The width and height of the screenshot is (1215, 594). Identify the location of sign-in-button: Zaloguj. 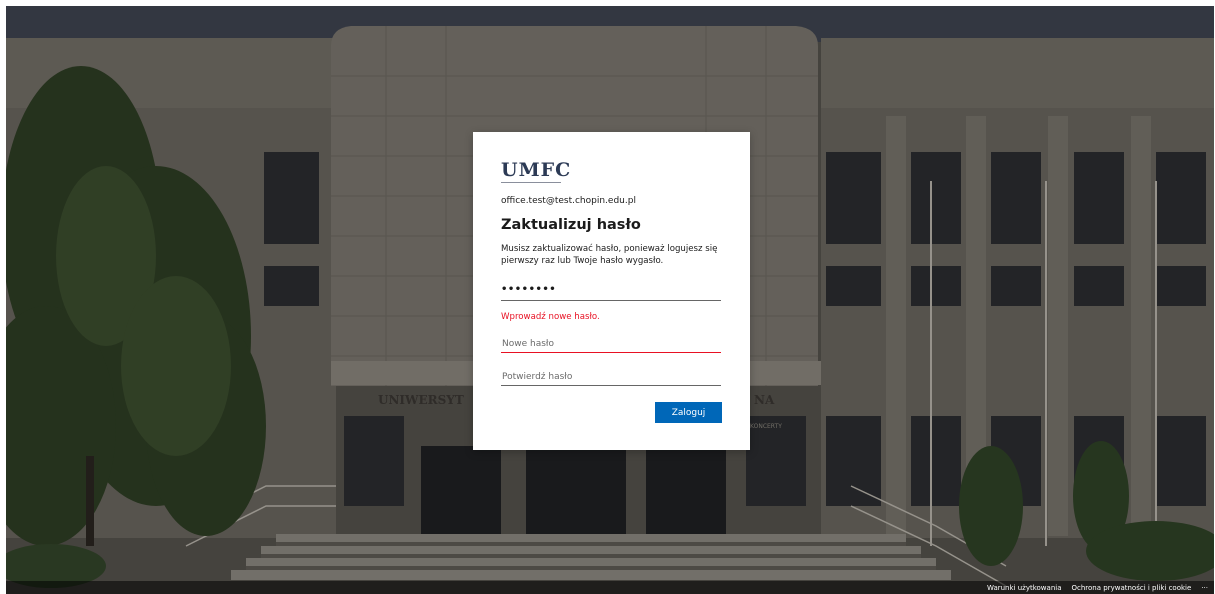
(688, 412).